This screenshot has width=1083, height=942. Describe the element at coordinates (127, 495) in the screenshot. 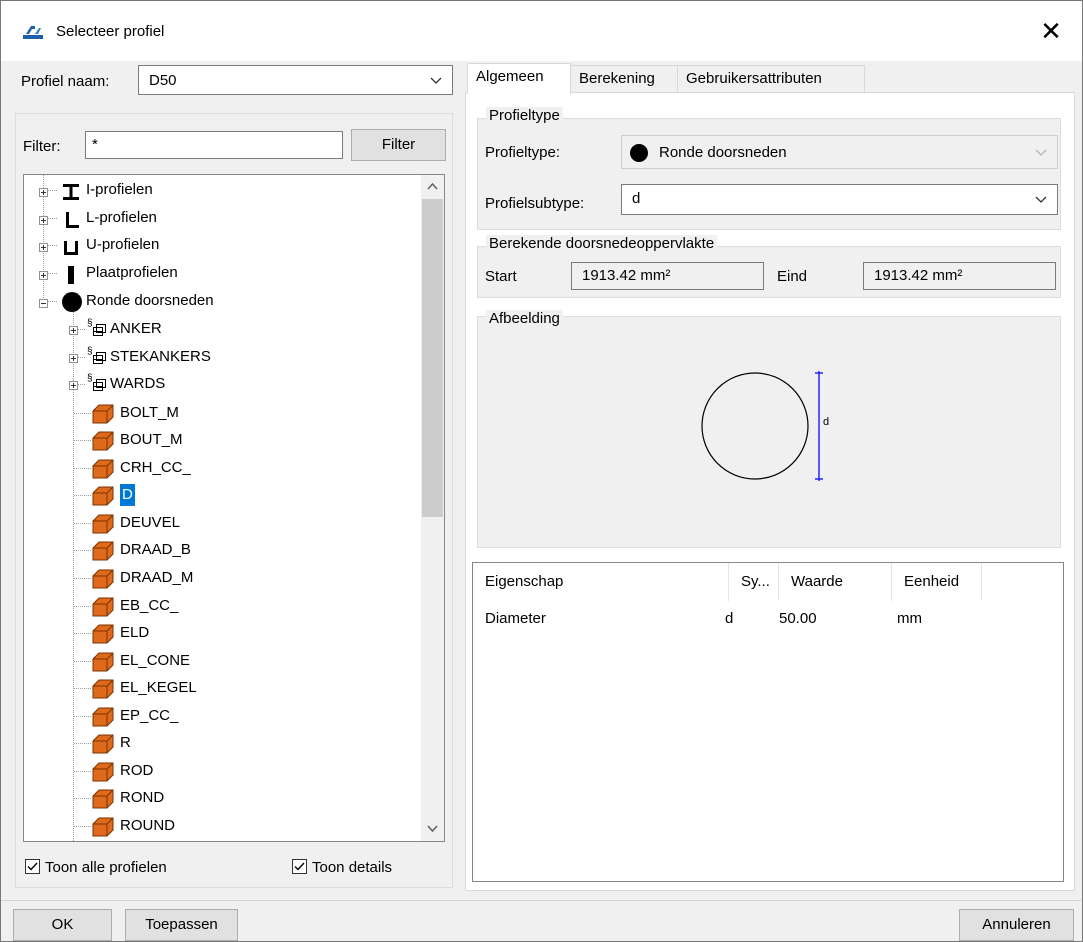

I see `selected-item-label: D` at that location.